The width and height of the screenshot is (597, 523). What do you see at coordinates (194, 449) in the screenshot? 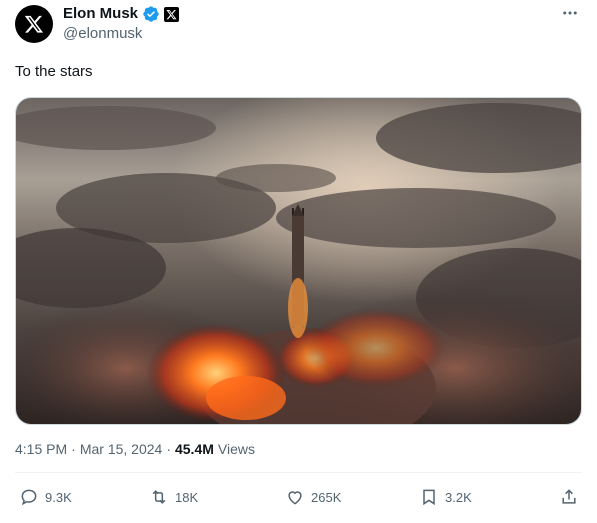
I see `views-count: 45.4M` at bounding box center [194, 449].